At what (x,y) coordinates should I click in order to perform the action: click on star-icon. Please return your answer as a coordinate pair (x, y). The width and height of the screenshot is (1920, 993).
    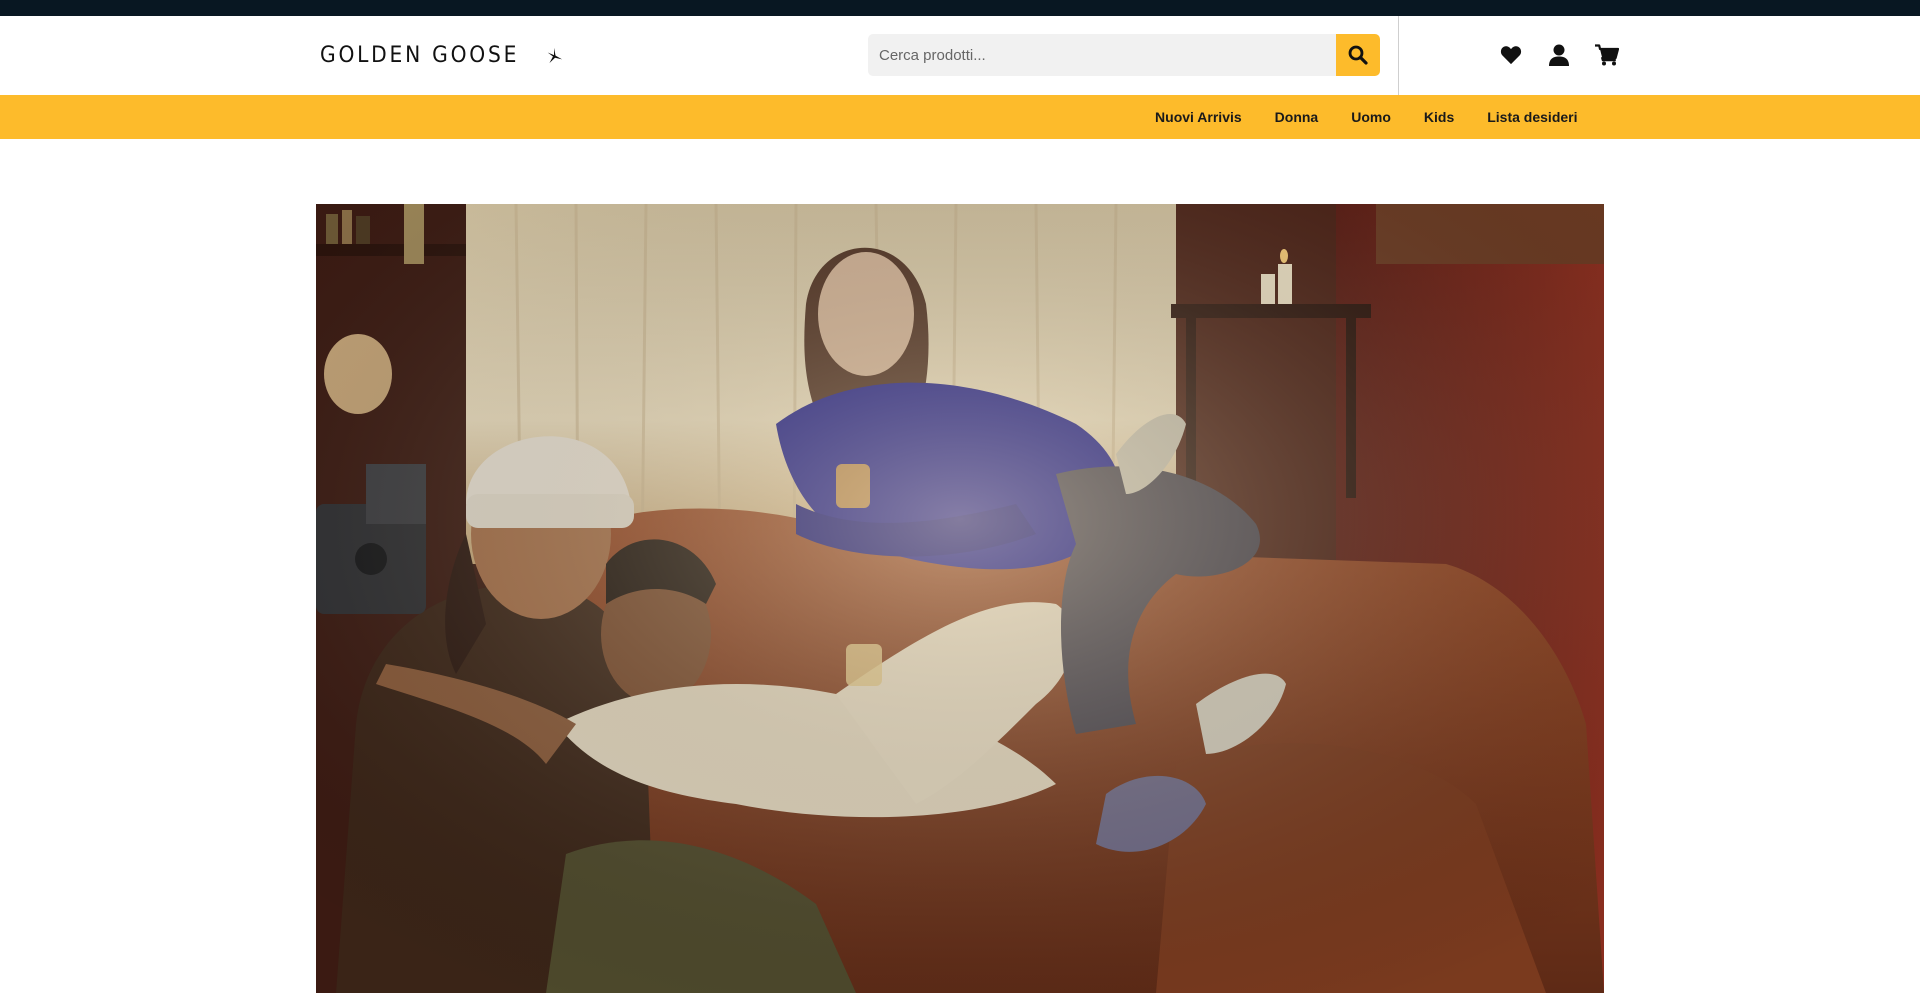
    Looking at the image, I should click on (555, 55).